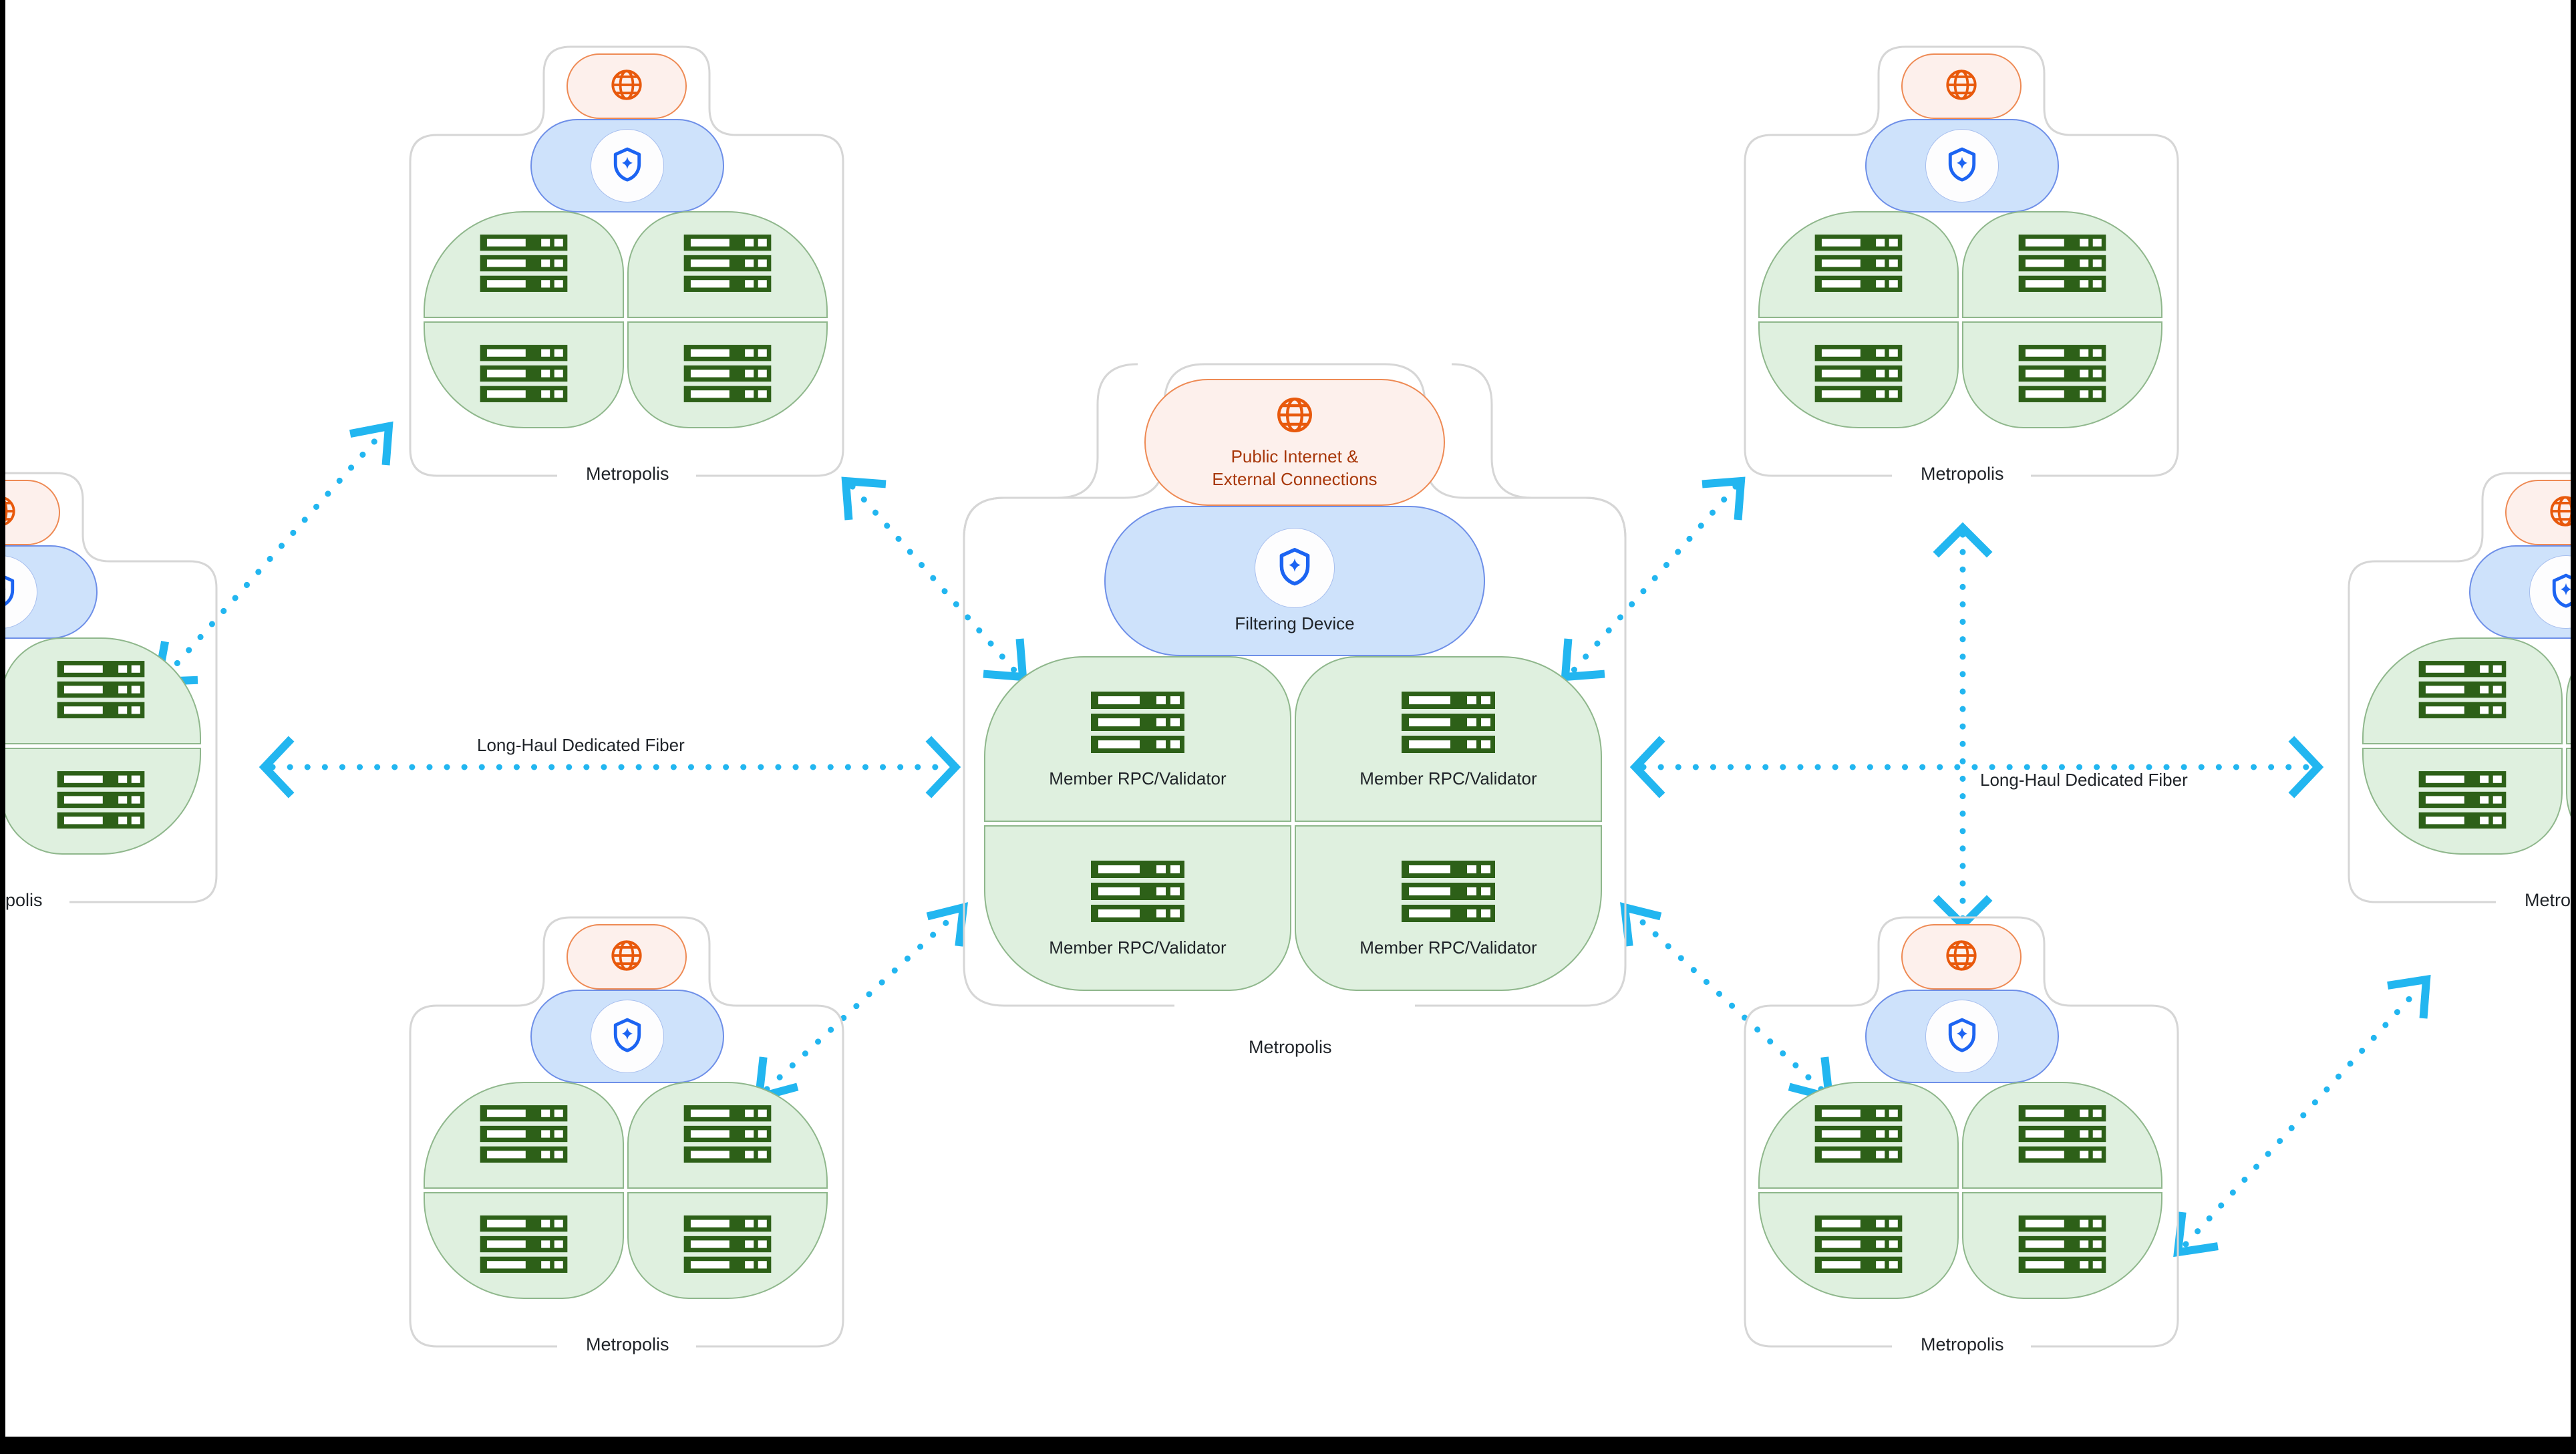 Image resolution: width=2576 pixels, height=1454 pixels. I want to click on filtering-device-node-bottom-right, so click(1962, 1037).